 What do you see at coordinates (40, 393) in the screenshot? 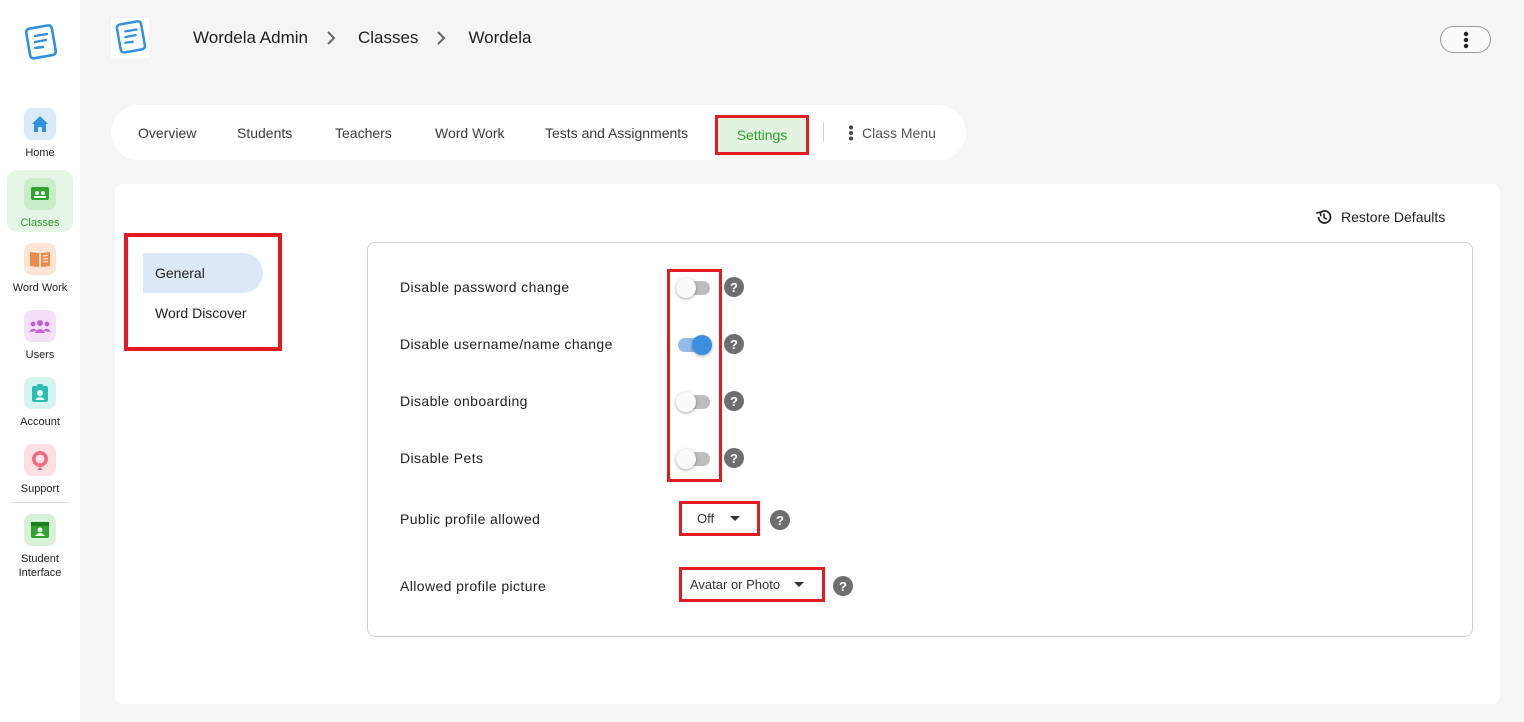
I see `account-icon` at bounding box center [40, 393].